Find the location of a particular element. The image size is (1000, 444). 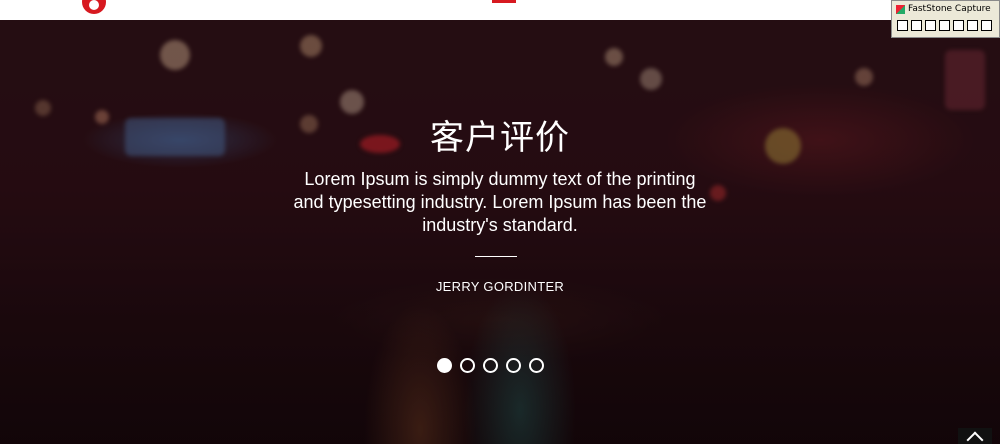

carousel-pagination is located at coordinates (490, 365).